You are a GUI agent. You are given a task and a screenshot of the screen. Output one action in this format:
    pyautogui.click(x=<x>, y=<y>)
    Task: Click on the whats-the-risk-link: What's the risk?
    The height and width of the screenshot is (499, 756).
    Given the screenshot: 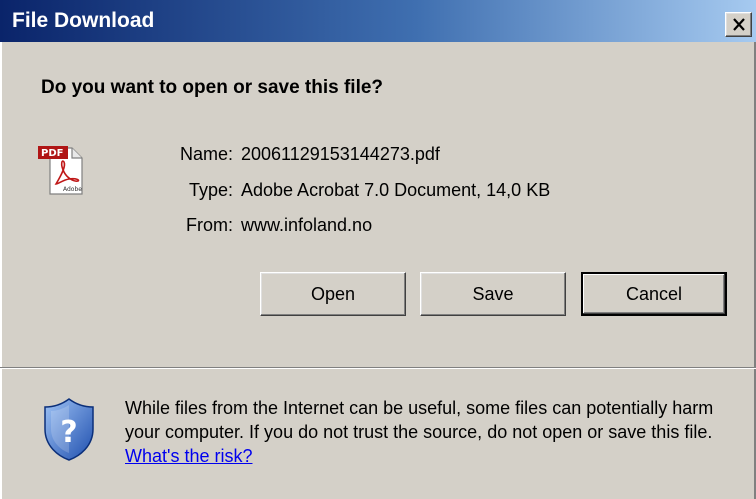 What is the action you would take?
    pyautogui.click(x=188, y=456)
    